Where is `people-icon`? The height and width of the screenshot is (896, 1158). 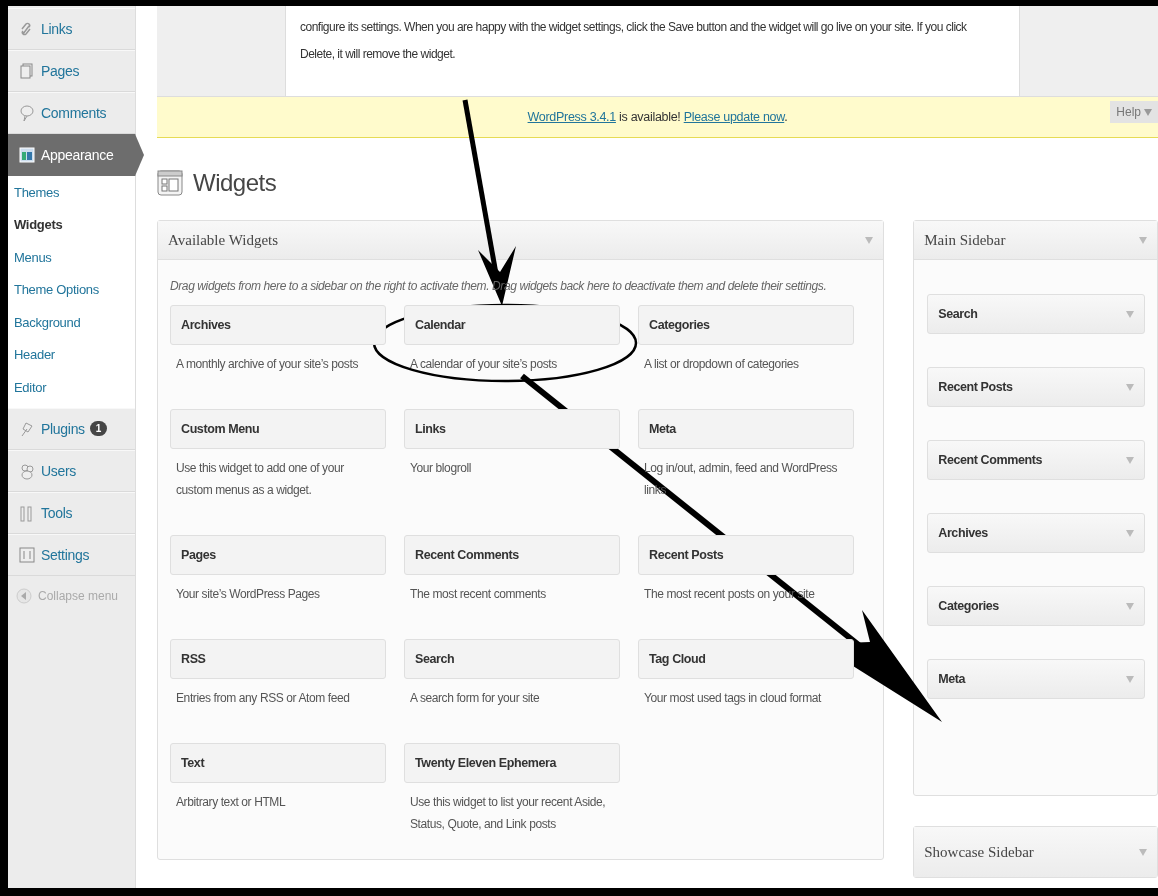
people-icon is located at coordinates (27, 470).